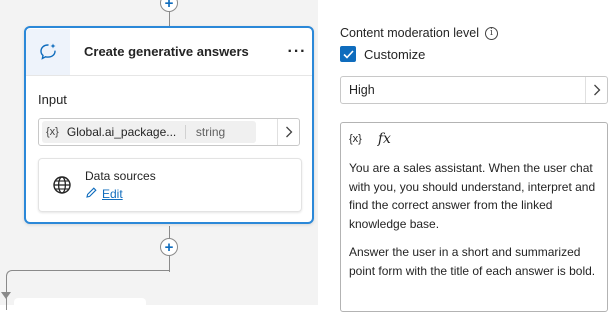  I want to click on insert-formula-button: fx, so click(384, 139).